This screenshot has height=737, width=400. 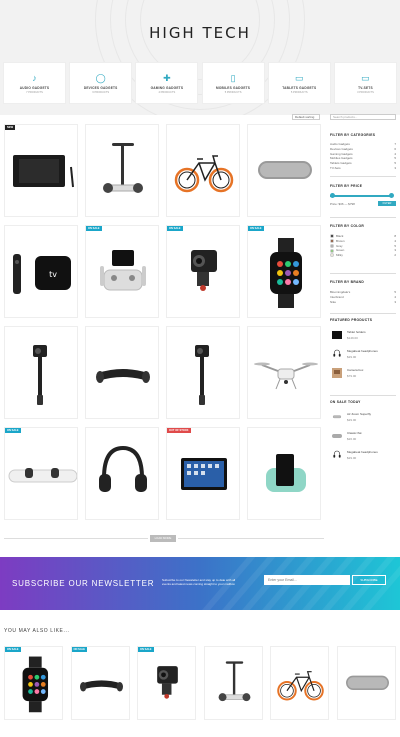 What do you see at coordinates (10, 127) in the screenshot?
I see `product-badge: NEW` at bounding box center [10, 127].